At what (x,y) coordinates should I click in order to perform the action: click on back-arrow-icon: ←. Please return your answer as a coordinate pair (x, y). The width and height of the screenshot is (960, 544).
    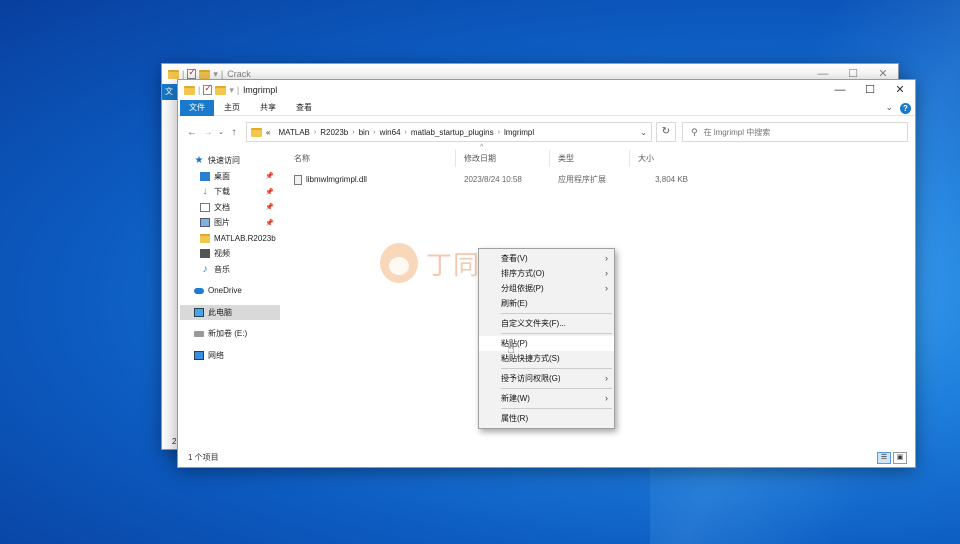
    Looking at the image, I should click on (192, 132).